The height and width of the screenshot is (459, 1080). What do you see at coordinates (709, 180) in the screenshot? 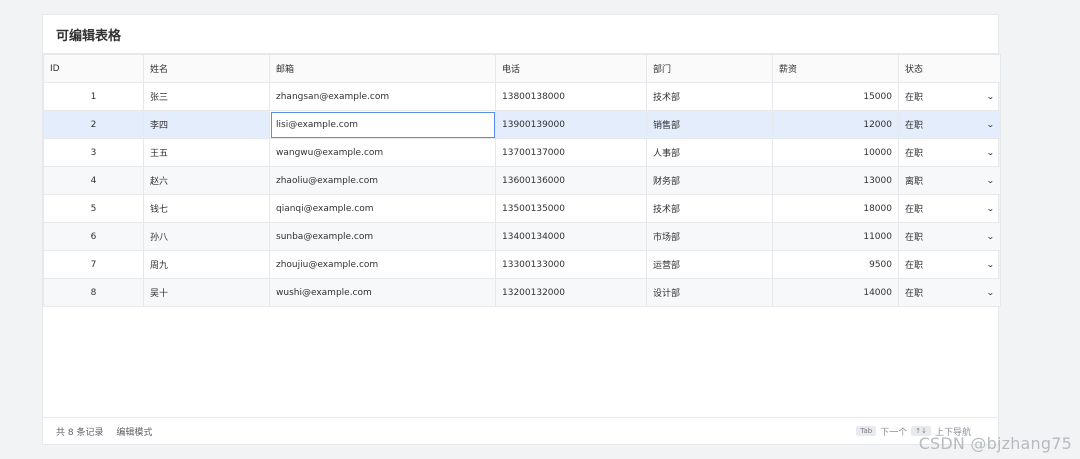
I see `cell-department: 财务部` at bounding box center [709, 180].